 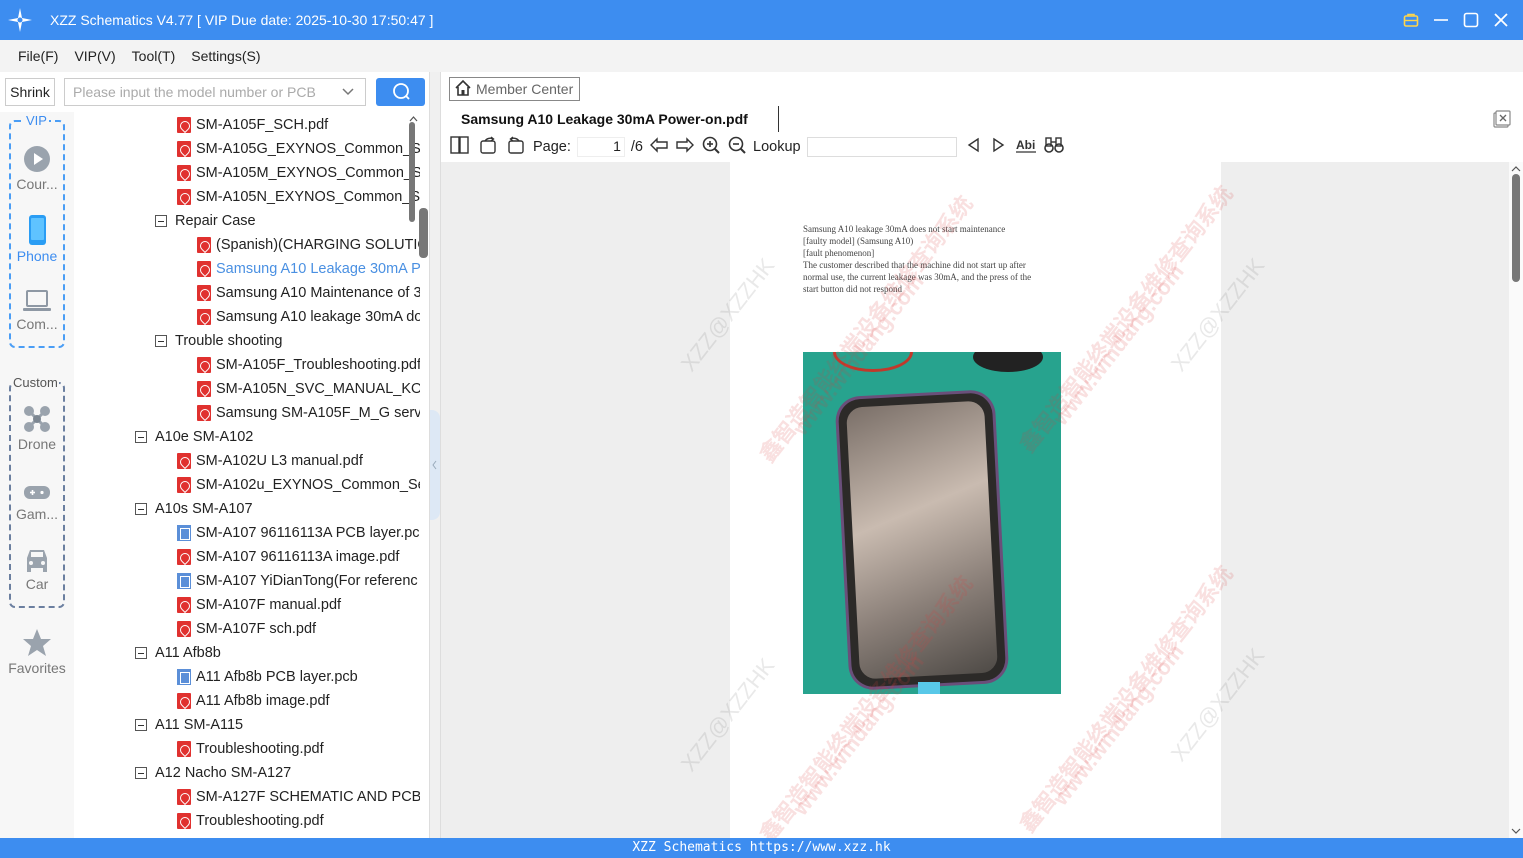 What do you see at coordinates (636, 147) in the screenshot?
I see `page-total: /6` at bounding box center [636, 147].